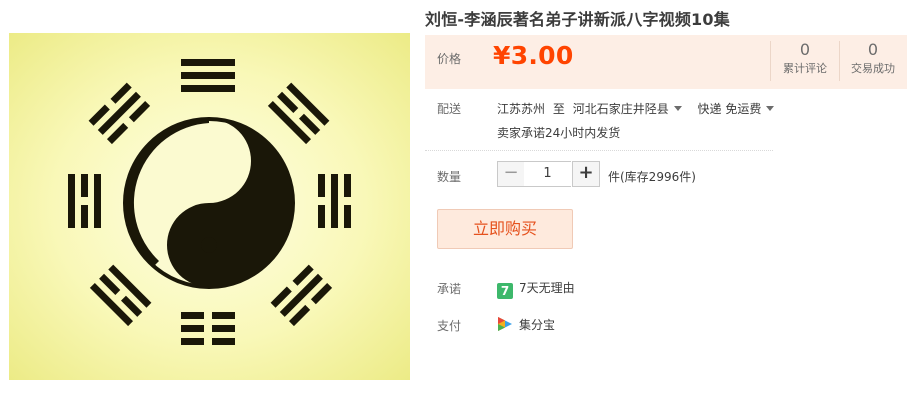 The width and height of the screenshot is (910, 406). What do you see at coordinates (505, 229) in the screenshot?
I see `buy-now-button: 立即购买` at bounding box center [505, 229].